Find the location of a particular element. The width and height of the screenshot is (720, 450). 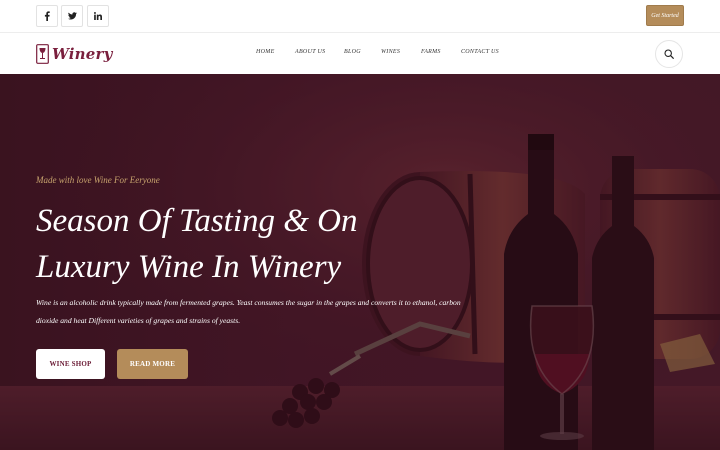

get-started-button: Get Started is located at coordinates (665, 15).